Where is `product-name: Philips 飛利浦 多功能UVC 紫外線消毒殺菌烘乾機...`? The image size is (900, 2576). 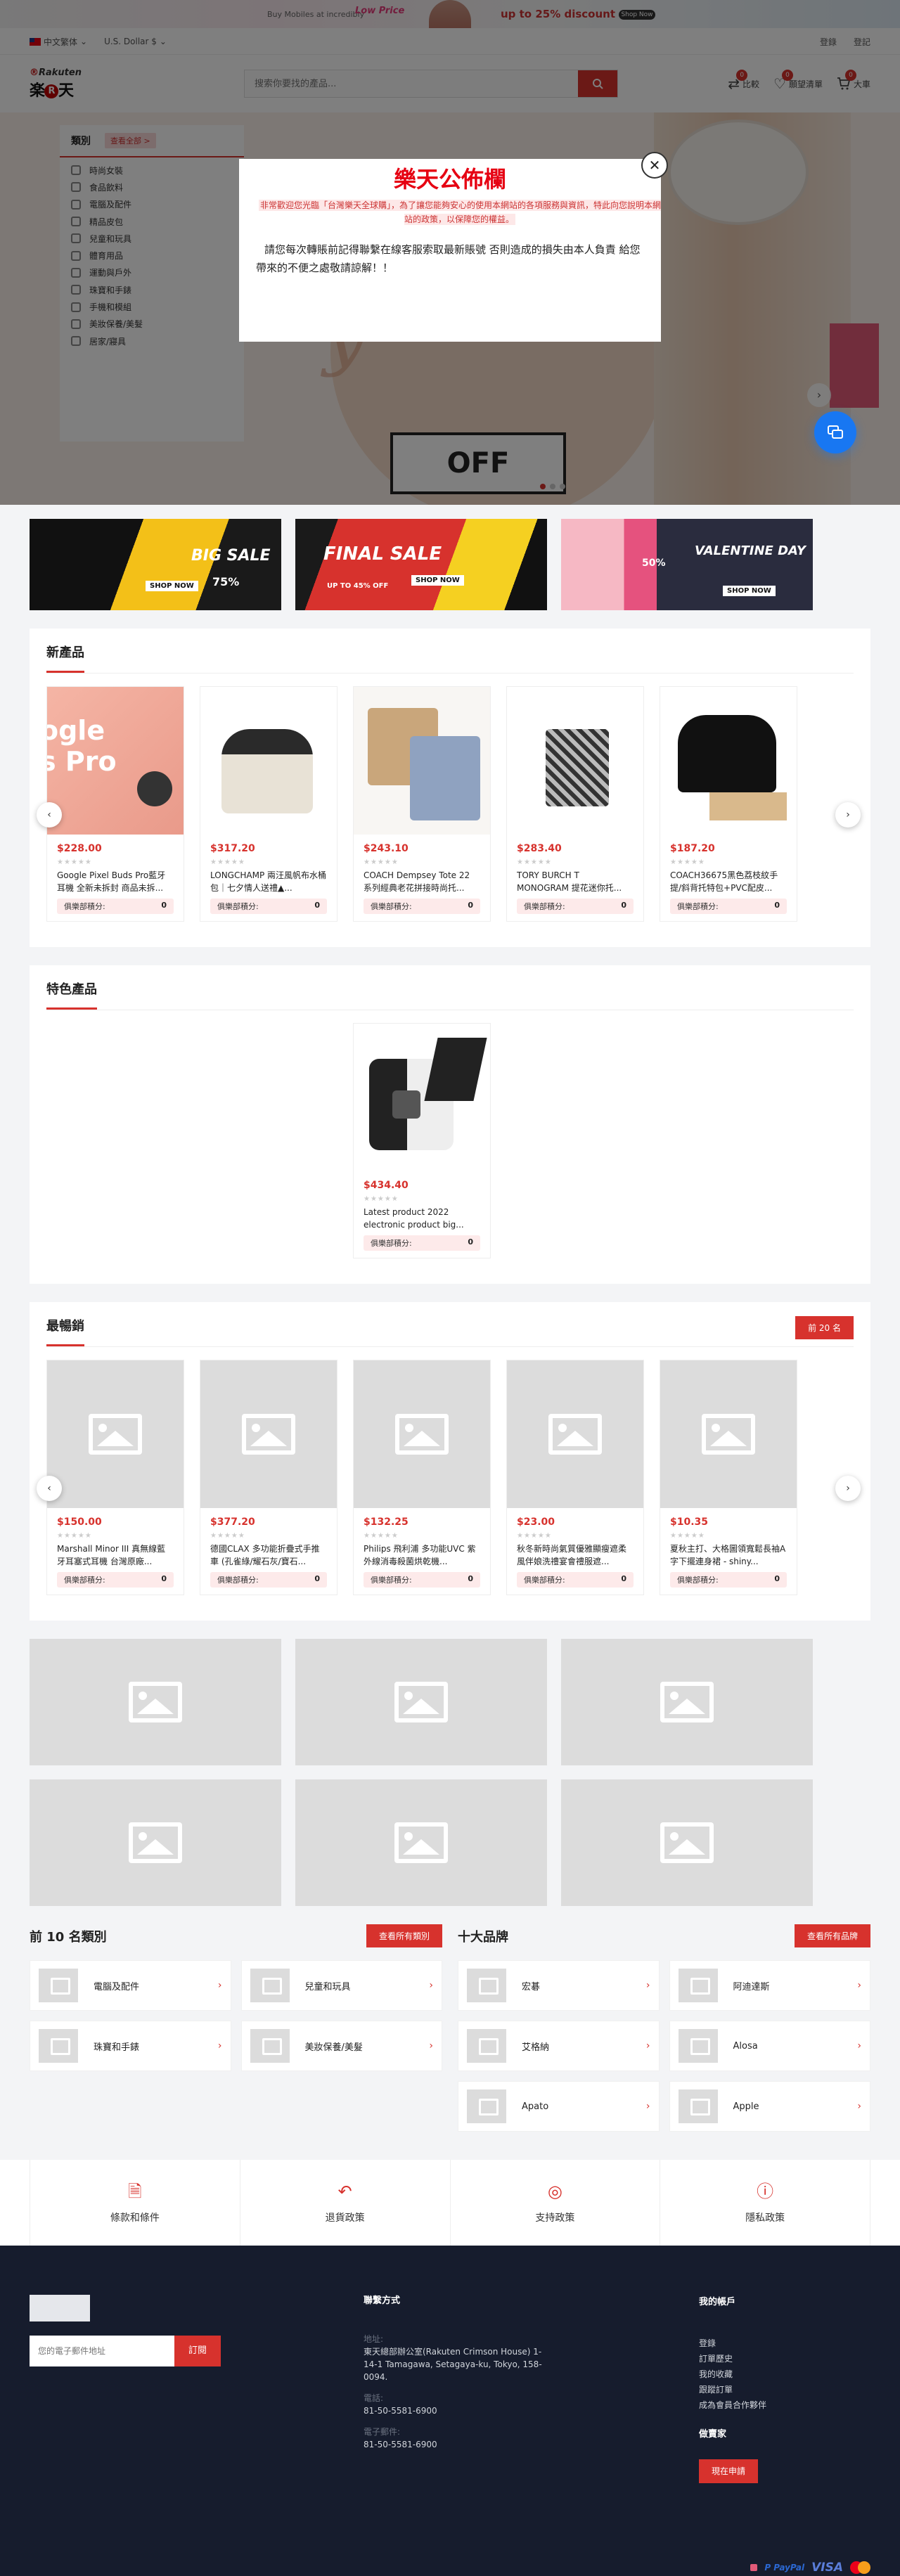 product-name: Philips 飛利浦 多功能UVC 紫外線消毒殺菌烘乾機... is located at coordinates (422, 1555).